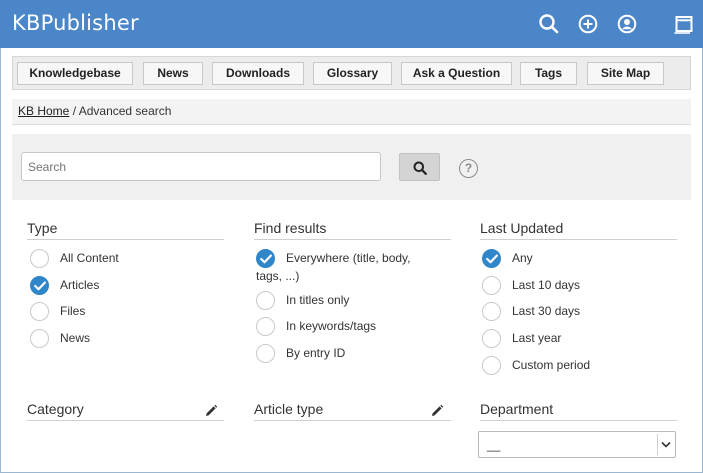 This screenshot has height=473, width=703. Describe the element at coordinates (494, 445) in the screenshot. I see `department-select-value: __` at that location.